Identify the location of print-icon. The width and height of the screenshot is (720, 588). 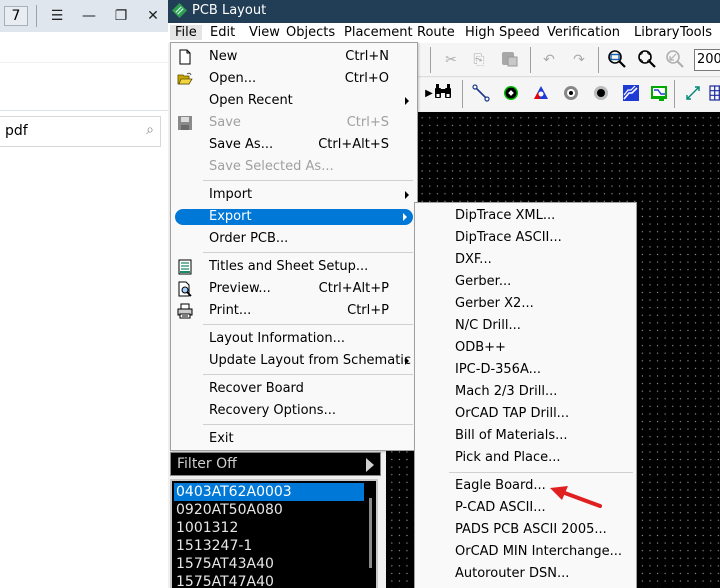
(185, 311).